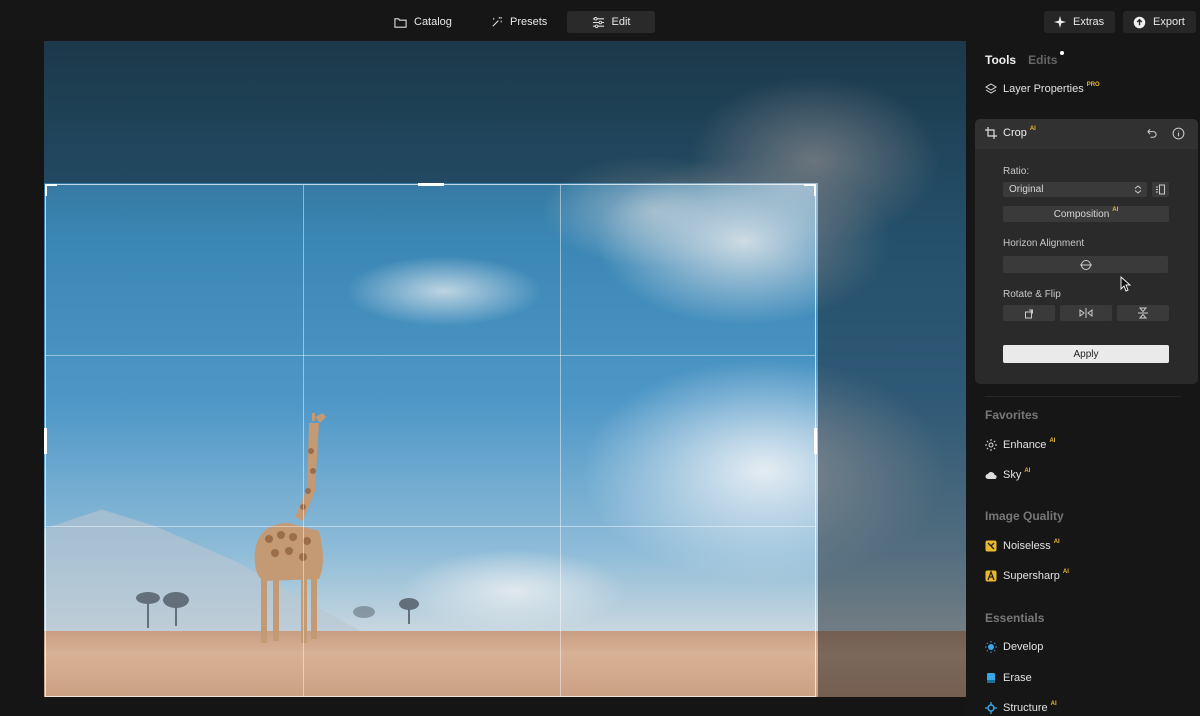  I want to click on rotate-button, so click(1029, 313).